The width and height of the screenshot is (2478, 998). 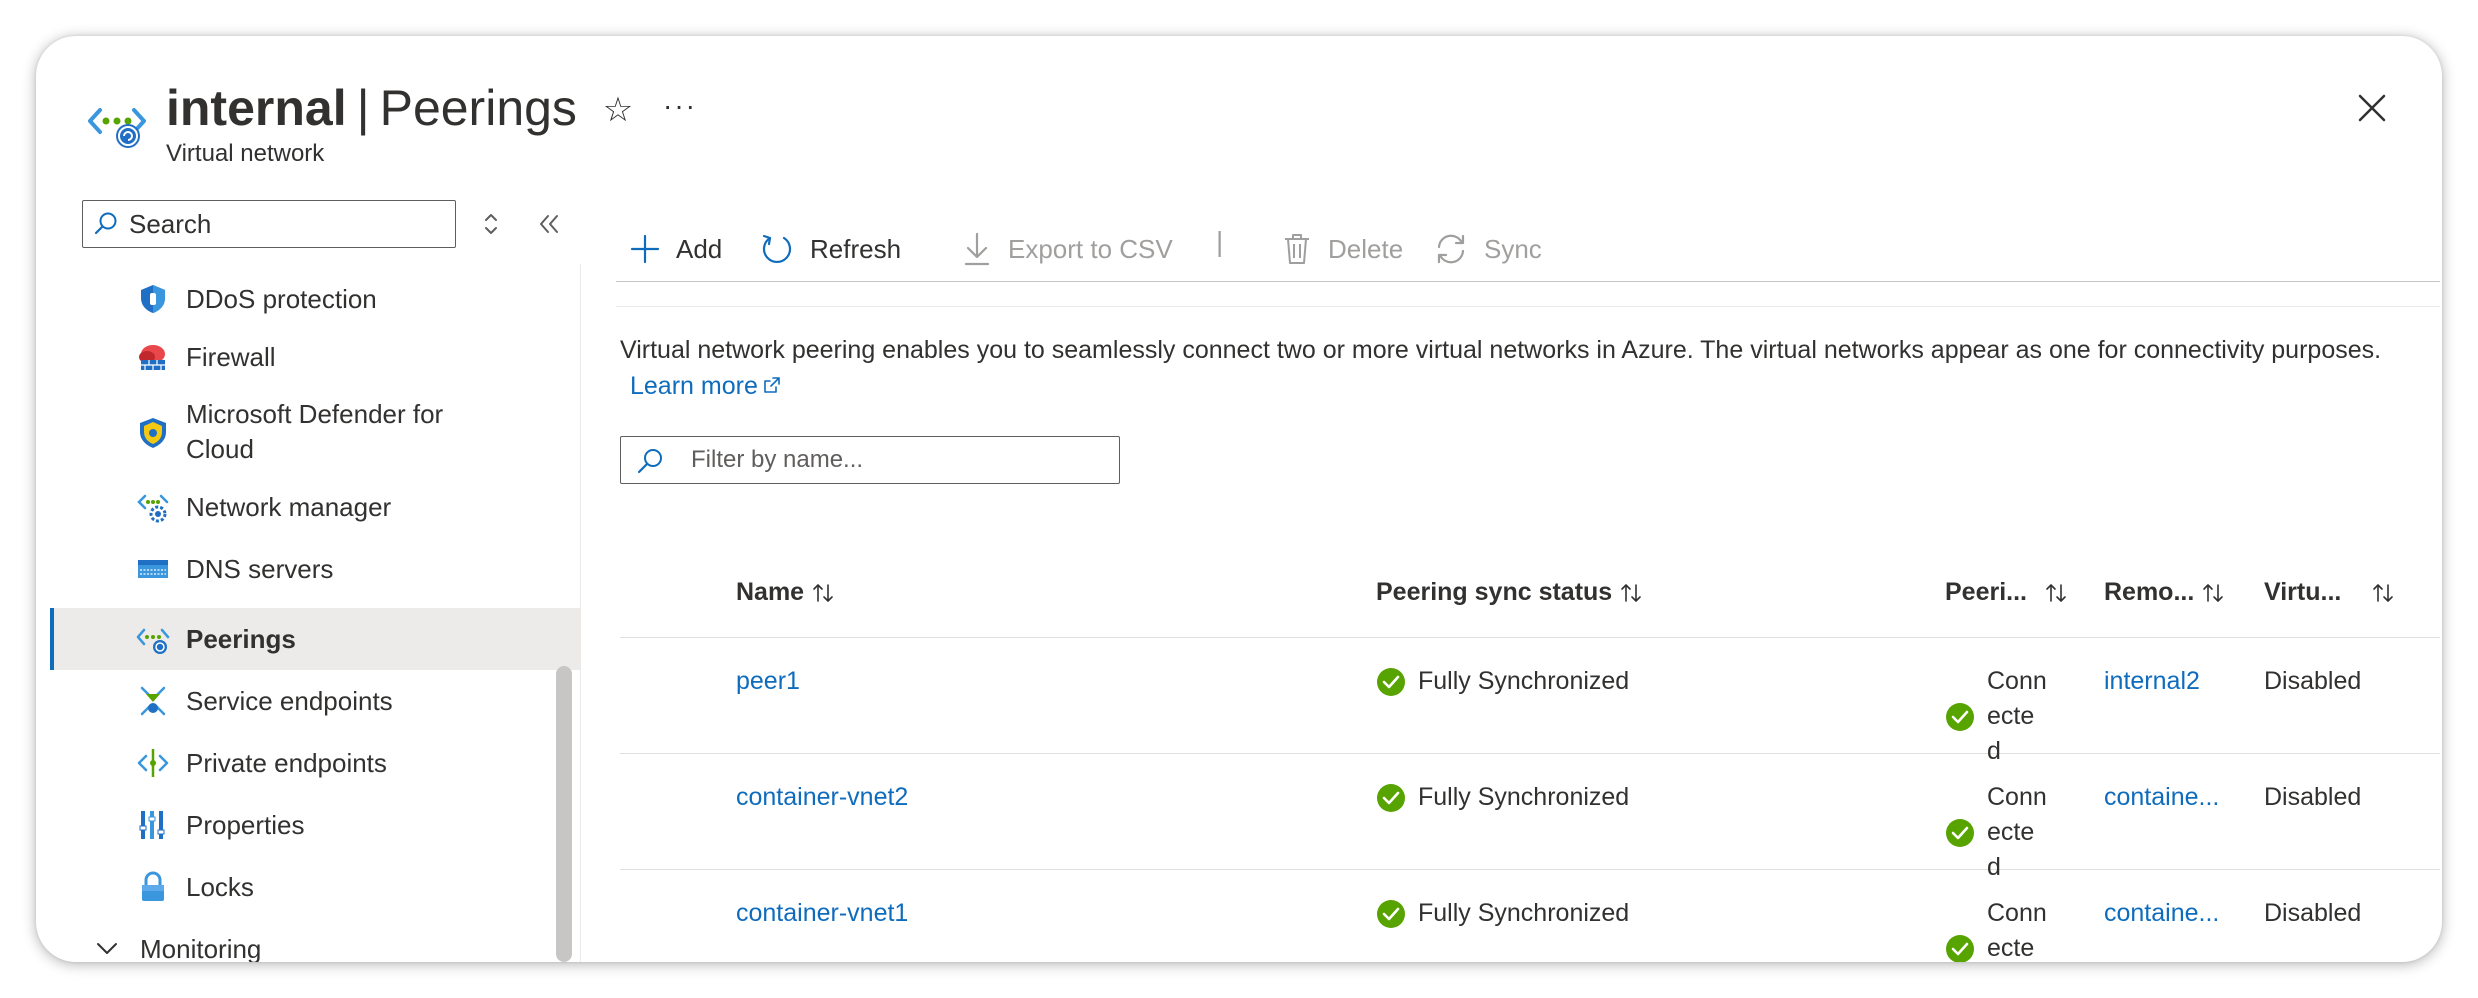 I want to click on close-button, so click(x=2372, y=108).